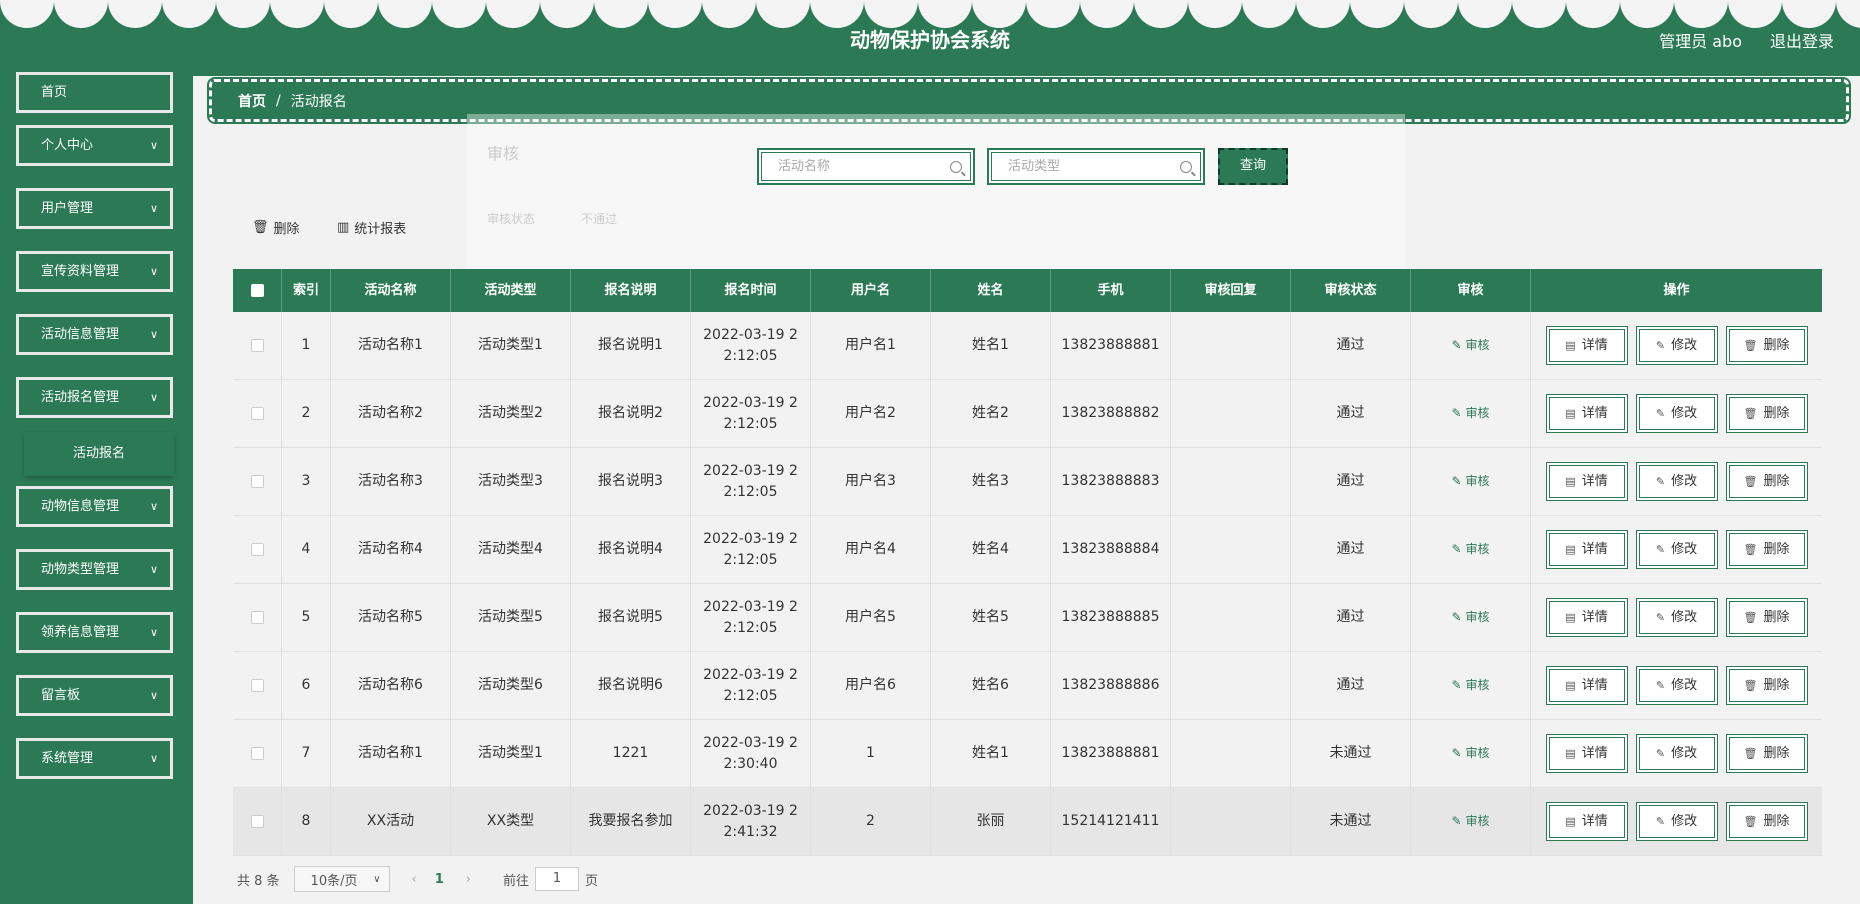  Describe the element at coordinates (1660, 821) in the screenshot. I see `edit-icon: ✎` at that location.